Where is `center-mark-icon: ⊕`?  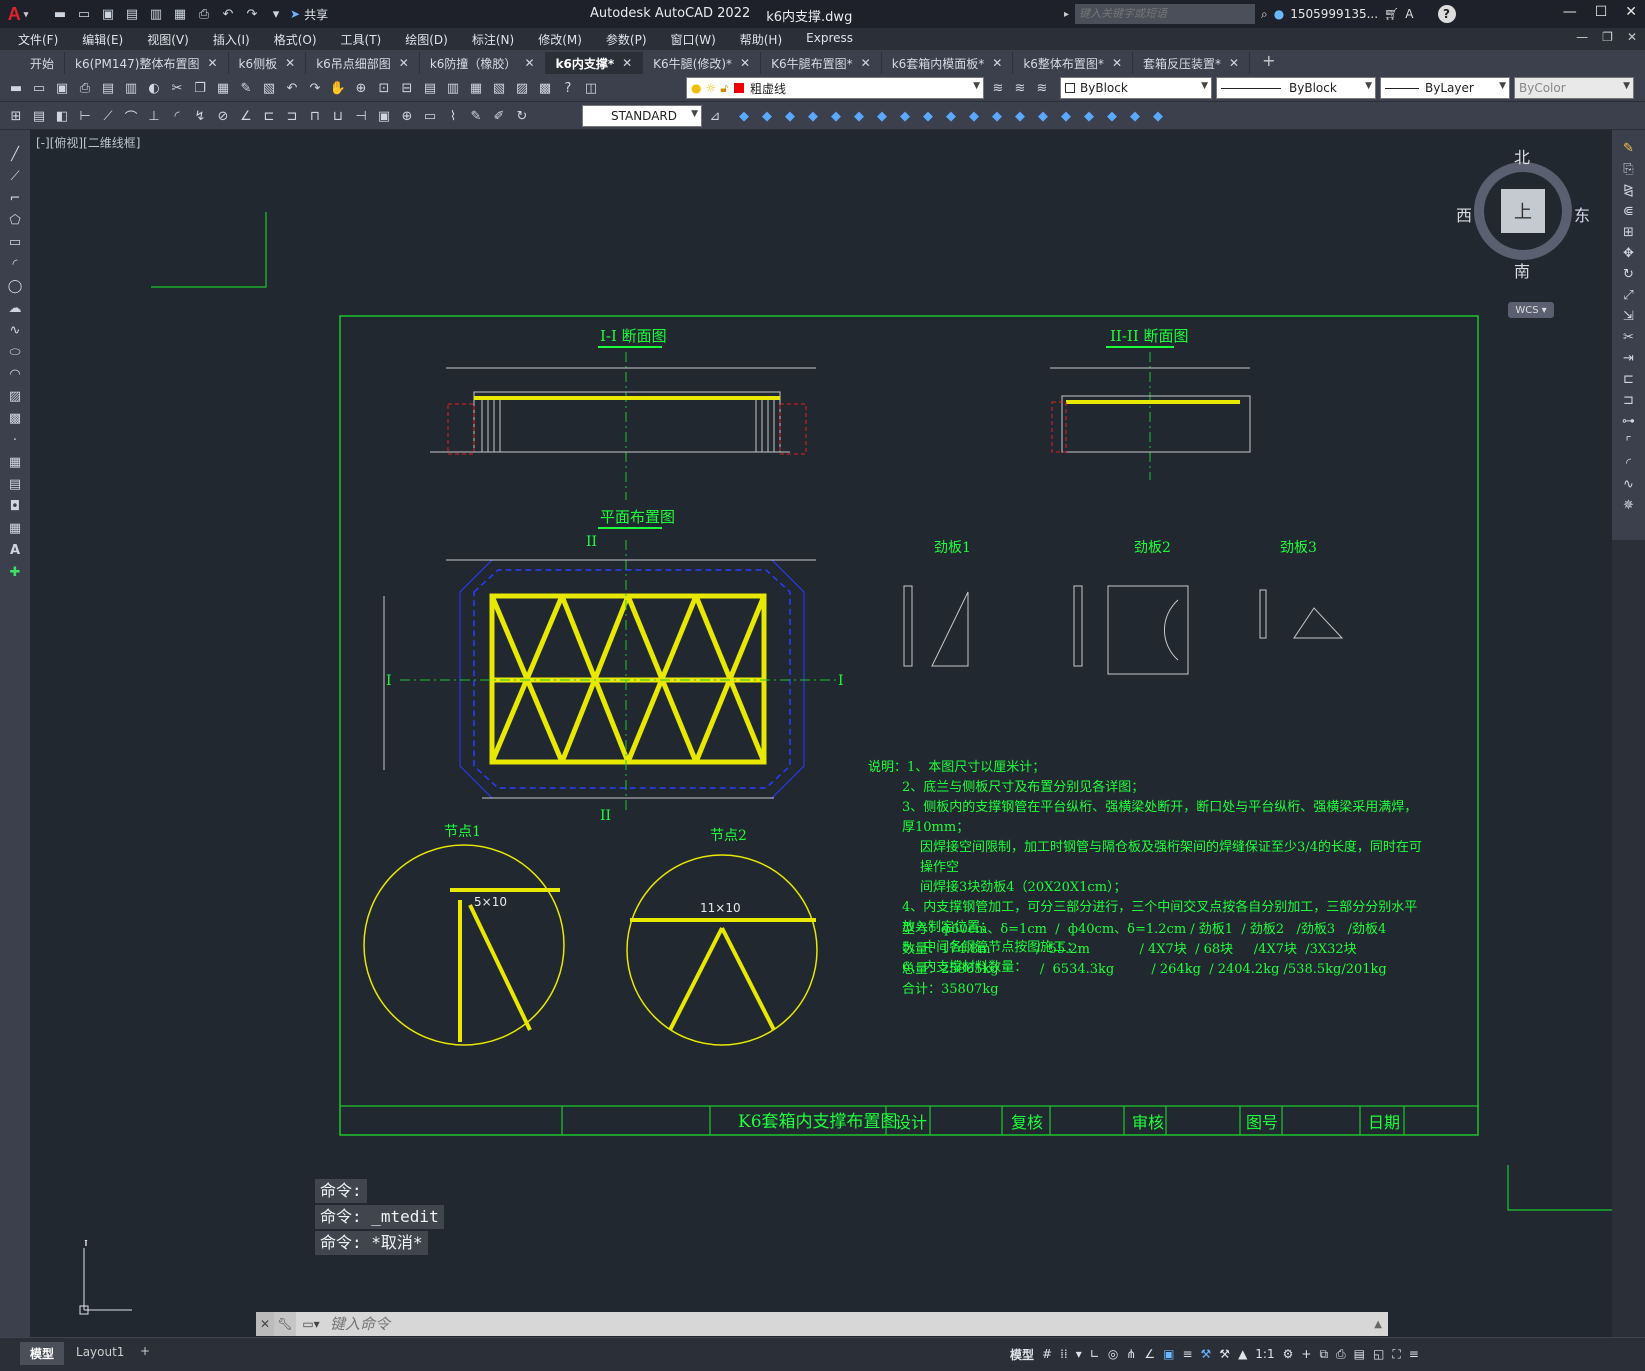
center-mark-icon: ⊕ is located at coordinates (407, 116).